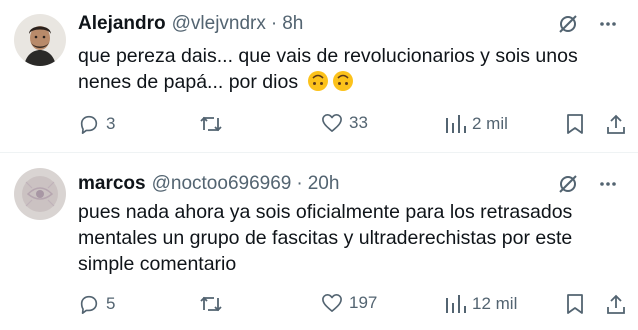 This screenshot has width=638, height=330. What do you see at coordinates (122, 24) in the screenshot?
I see `display-name: Alejandro` at bounding box center [122, 24].